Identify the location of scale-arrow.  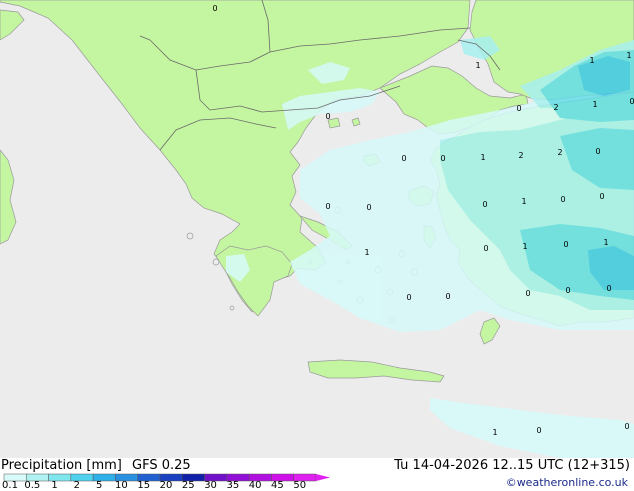
(323, 477).